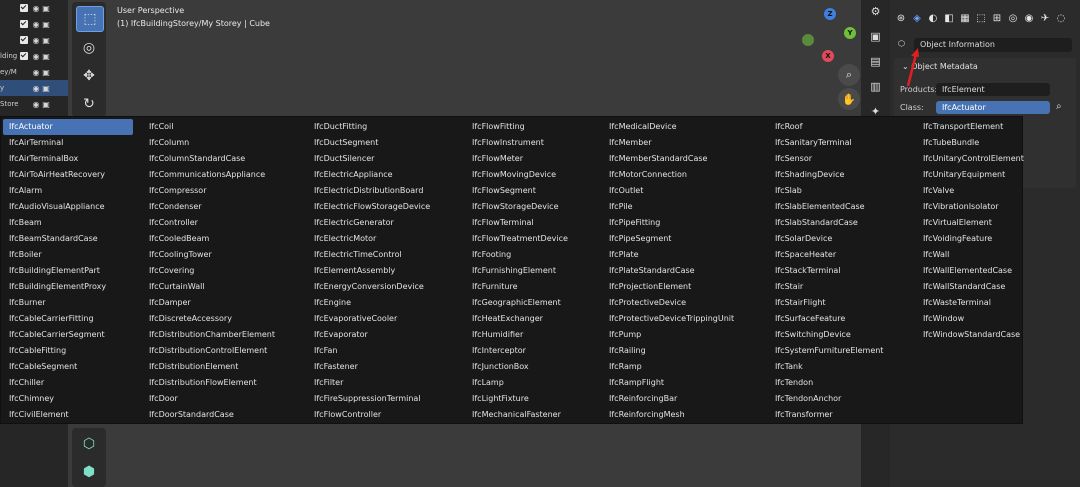  What do you see at coordinates (876, 40) in the screenshot?
I see `render-icon: ▣` at bounding box center [876, 40].